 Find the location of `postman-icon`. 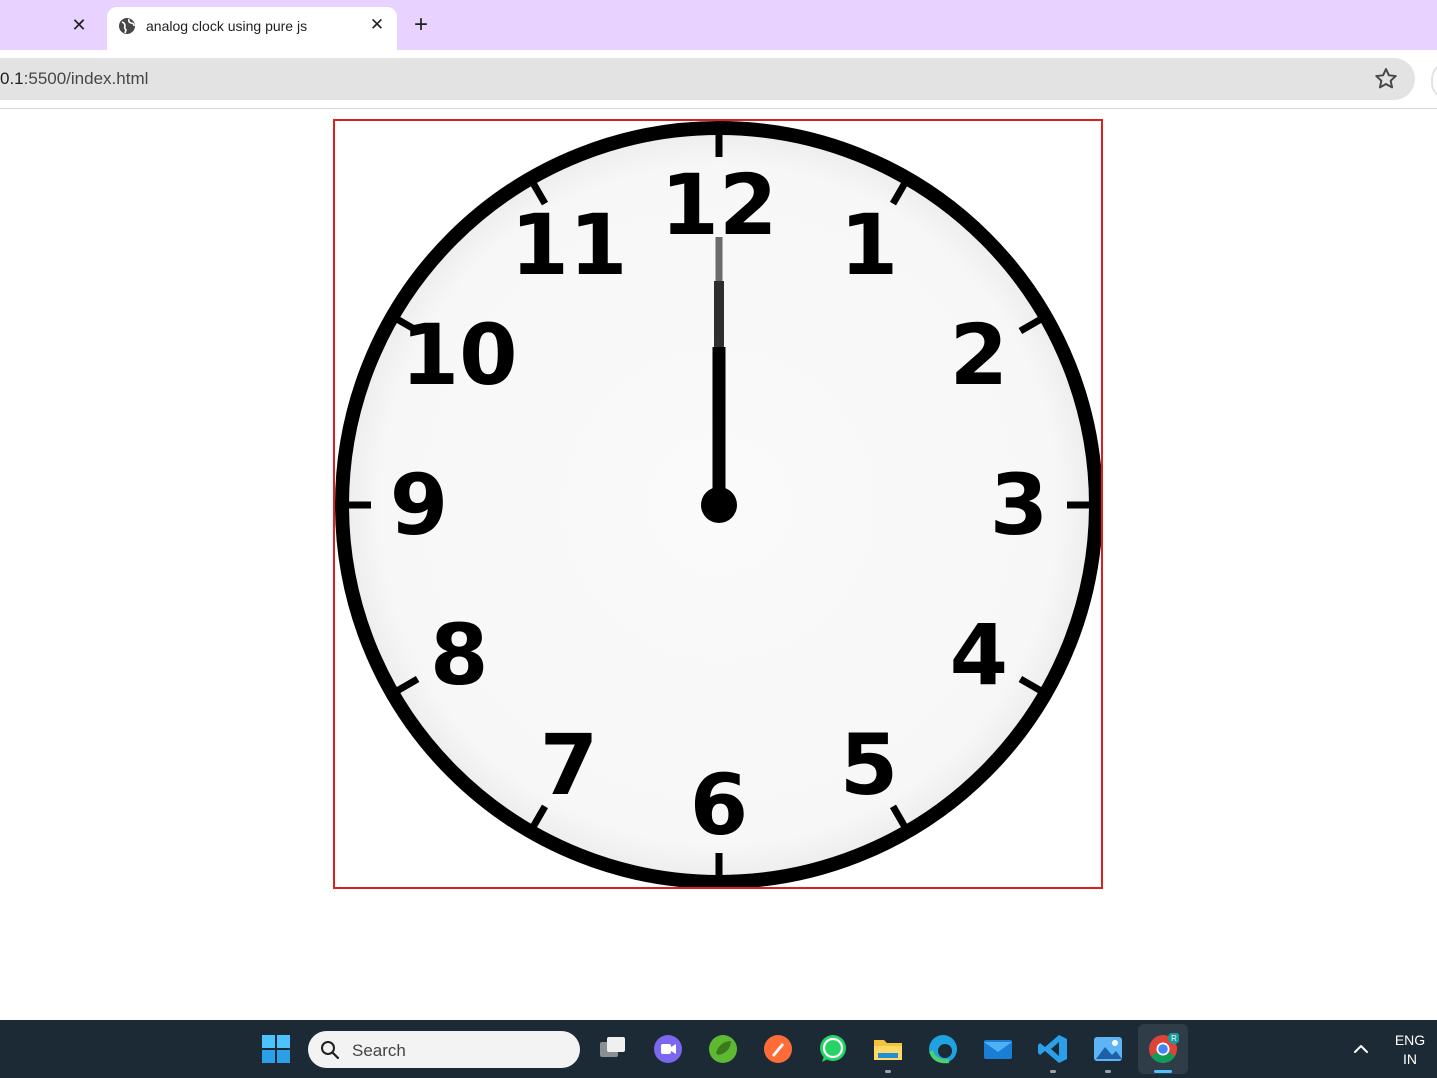

postman-icon is located at coordinates (778, 1049).